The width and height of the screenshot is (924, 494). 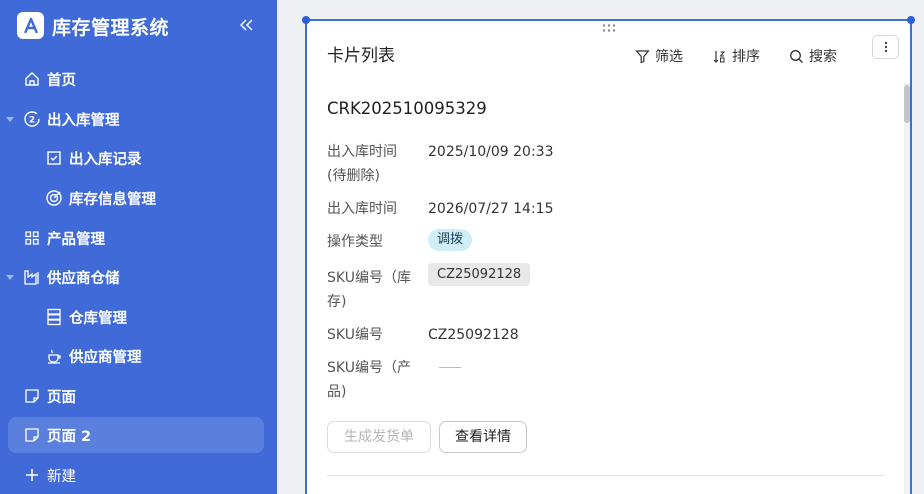 I want to click on home-icon, so click(x=32, y=79).